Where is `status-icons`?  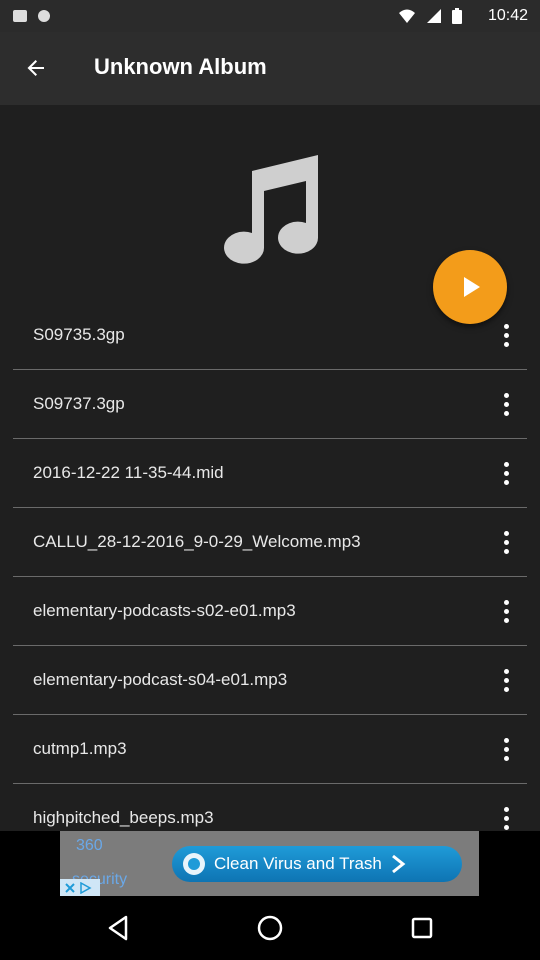
status-icons is located at coordinates (430, 16).